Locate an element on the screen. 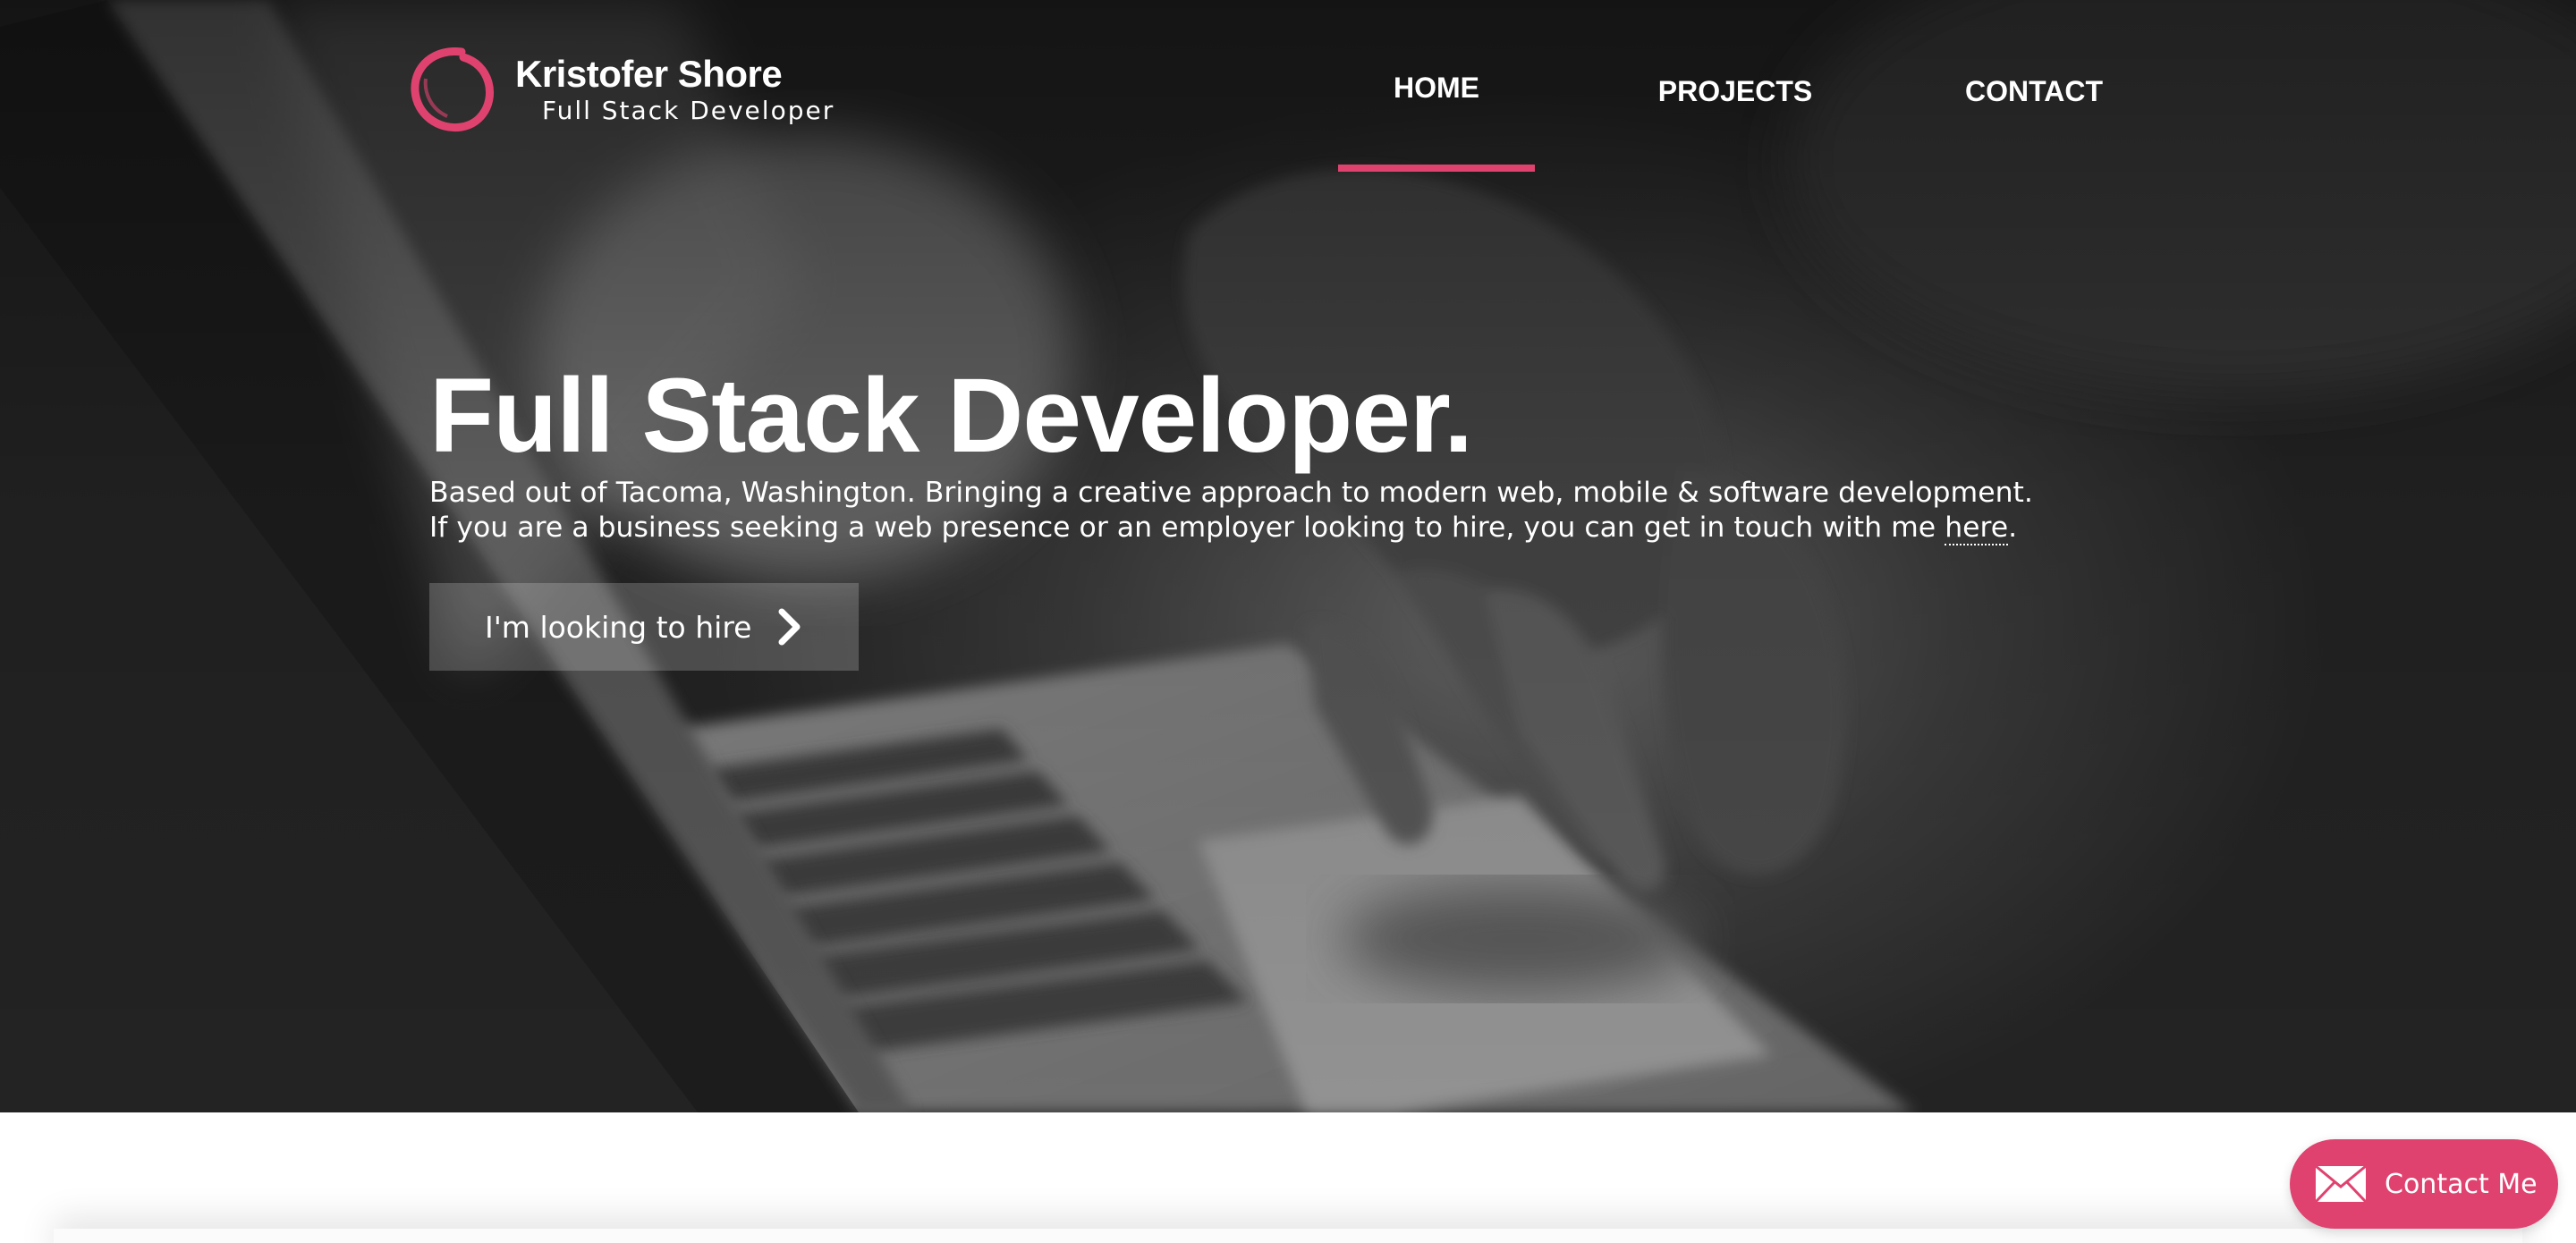 The image size is (2576, 1243). chevron-right-icon is located at coordinates (789, 627).